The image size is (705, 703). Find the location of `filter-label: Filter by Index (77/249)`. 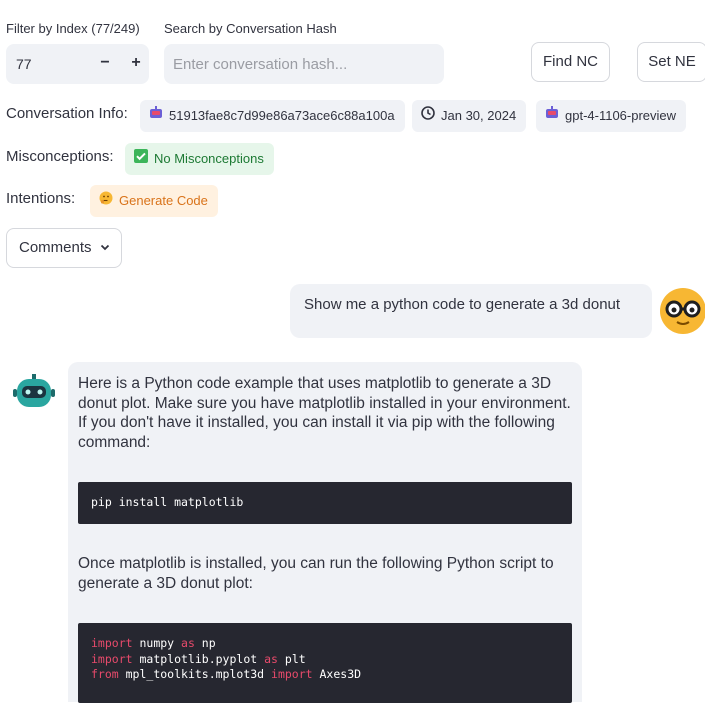

filter-label: Filter by Index (77/249) is located at coordinates (73, 28).